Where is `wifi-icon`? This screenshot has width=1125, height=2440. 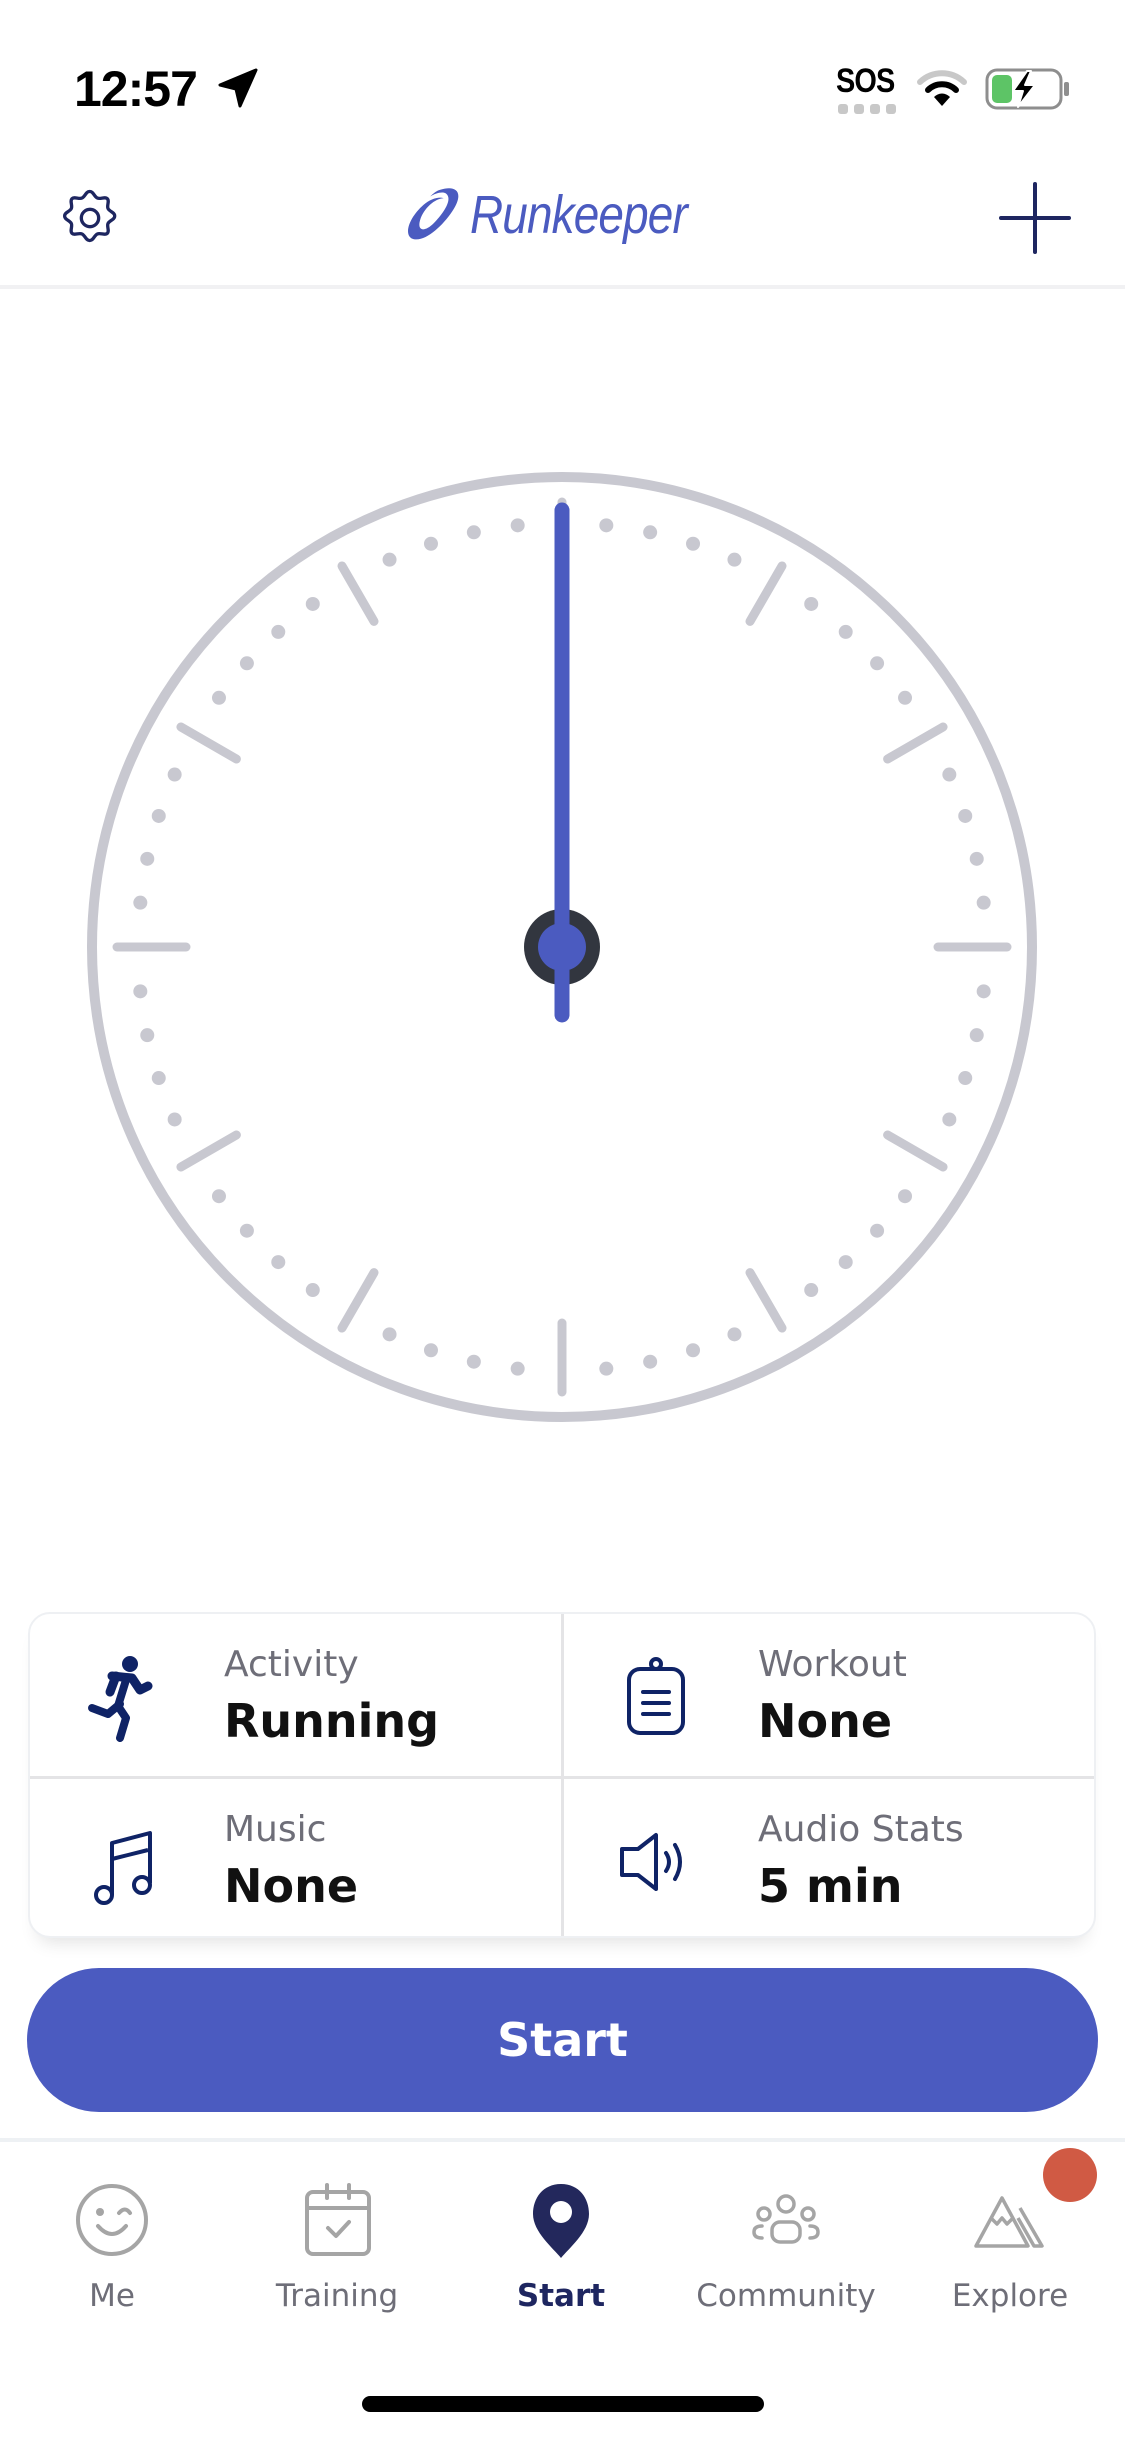 wifi-icon is located at coordinates (942, 88).